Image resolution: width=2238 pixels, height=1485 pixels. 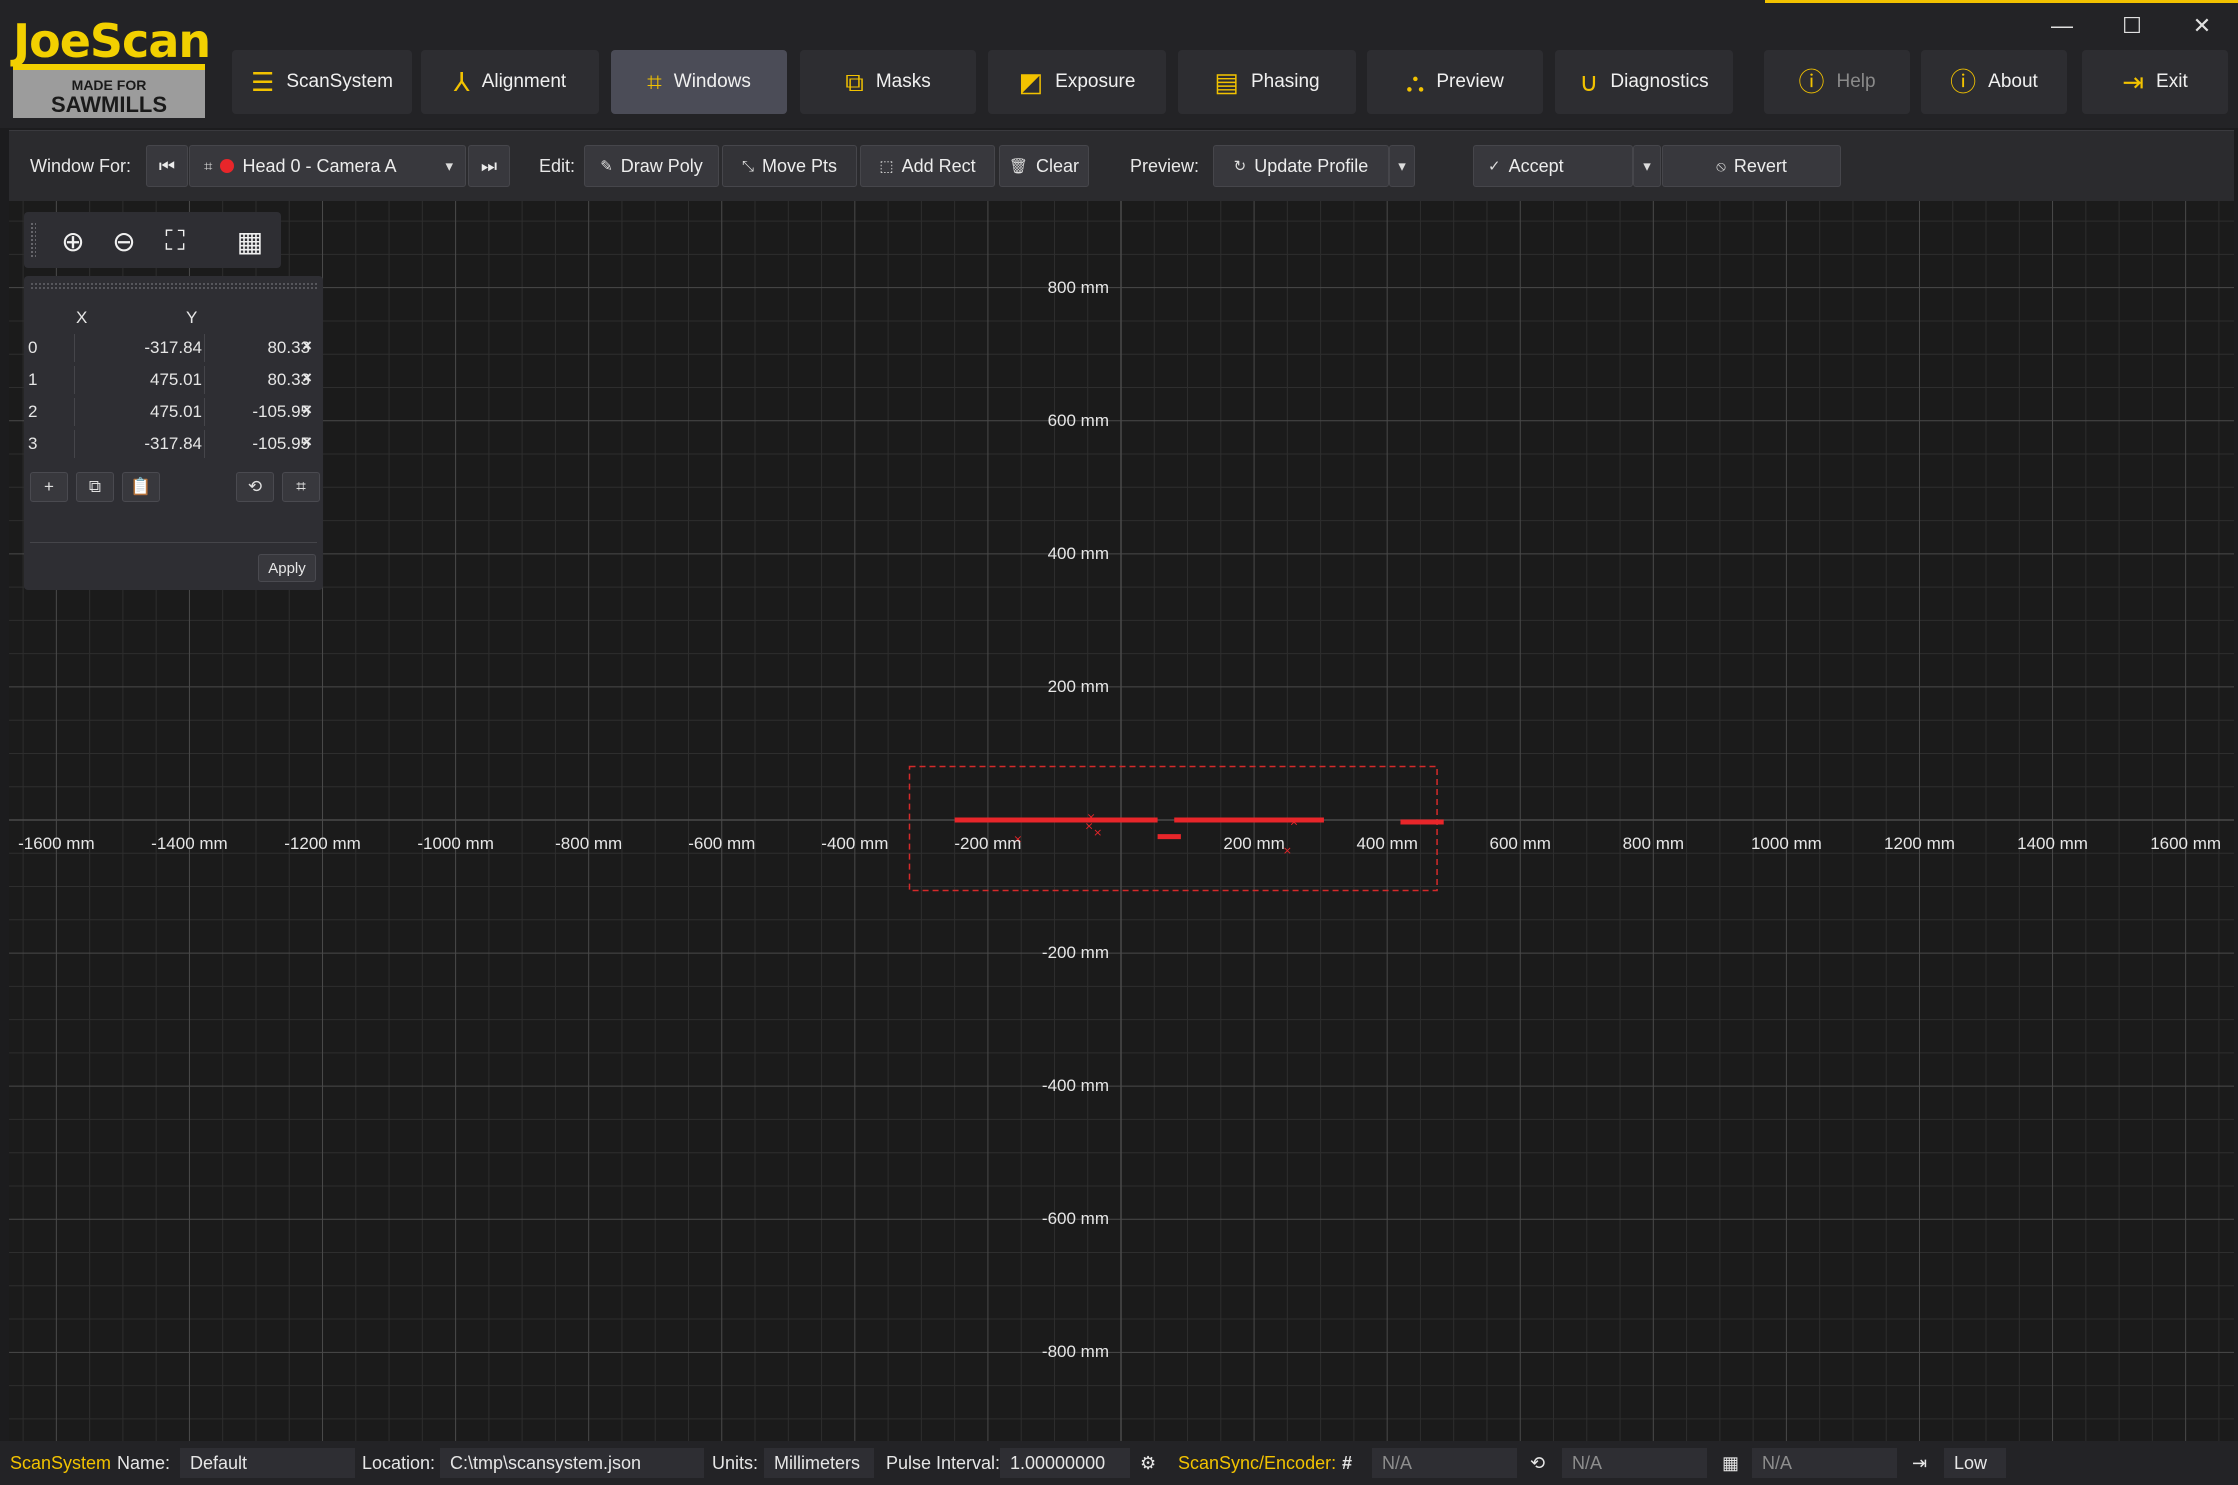 What do you see at coordinates (1975, 1463) in the screenshot?
I see `status-level-value: Low` at bounding box center [1975, 1463].